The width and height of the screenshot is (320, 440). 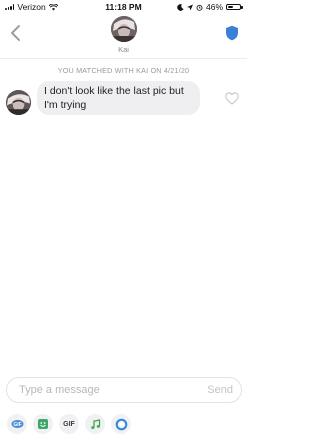 I want to click on gif-button: GIF, so click(x=69, y=424).